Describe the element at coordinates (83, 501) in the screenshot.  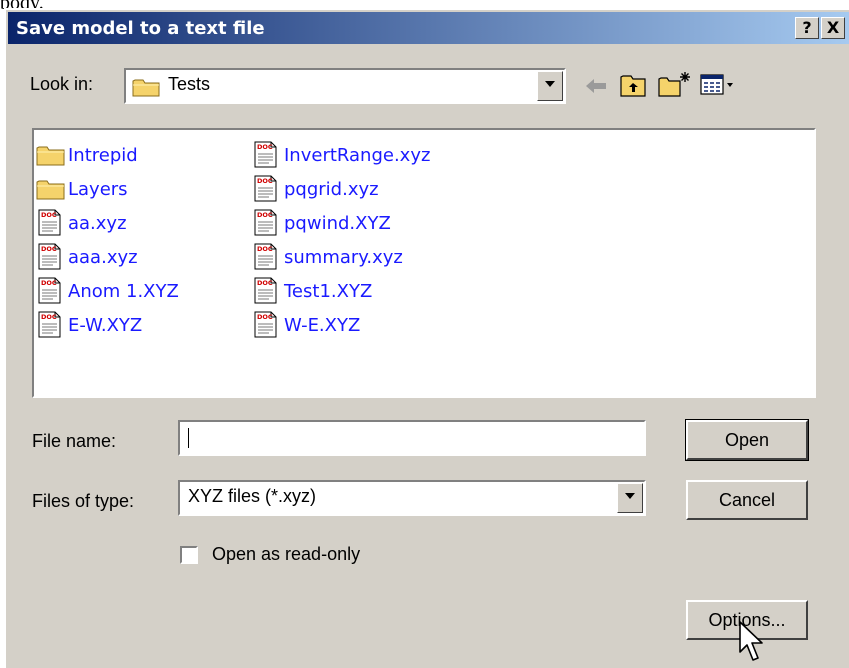
I see `files-of-type-label: Files of type:` at that location.